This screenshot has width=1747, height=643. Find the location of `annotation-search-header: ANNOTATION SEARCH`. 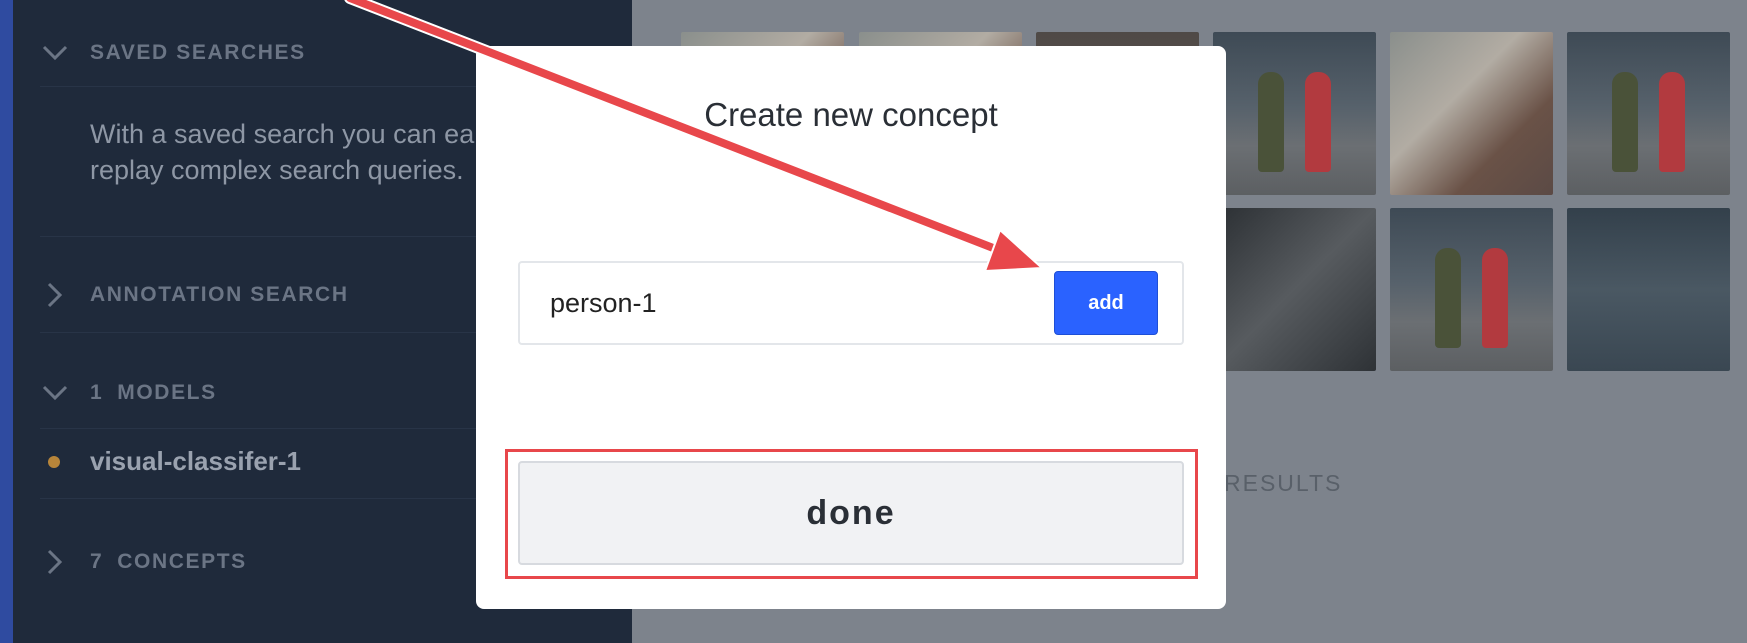

annotation-search-header: ANNOTATION SEARCH is located at coordinates (194, 295).